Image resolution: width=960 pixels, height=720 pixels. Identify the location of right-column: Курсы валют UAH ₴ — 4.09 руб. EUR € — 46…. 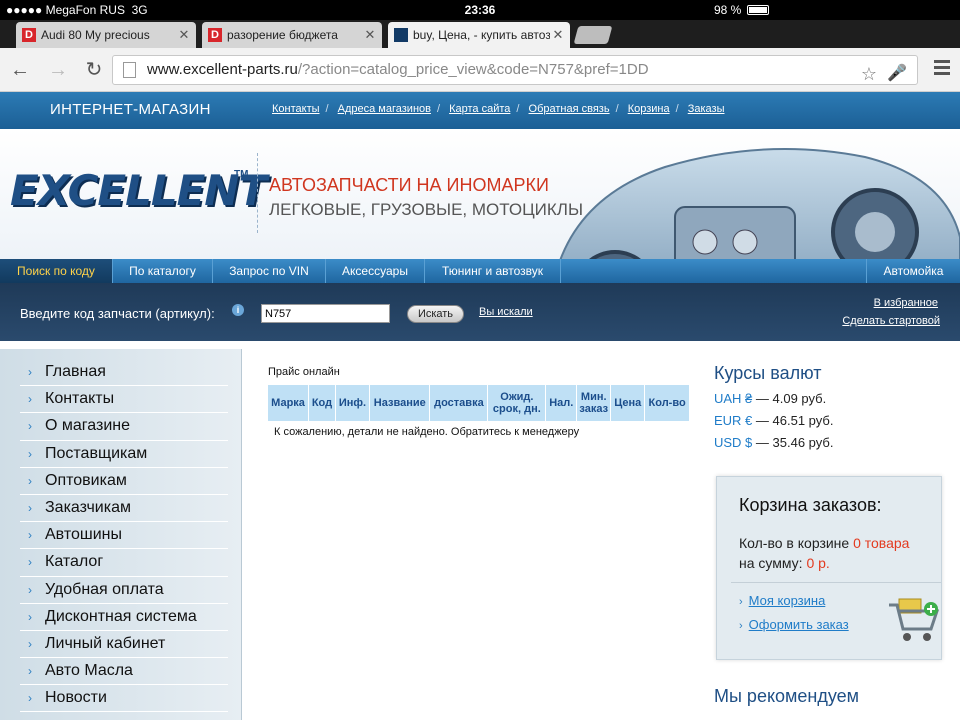
(837, 511).